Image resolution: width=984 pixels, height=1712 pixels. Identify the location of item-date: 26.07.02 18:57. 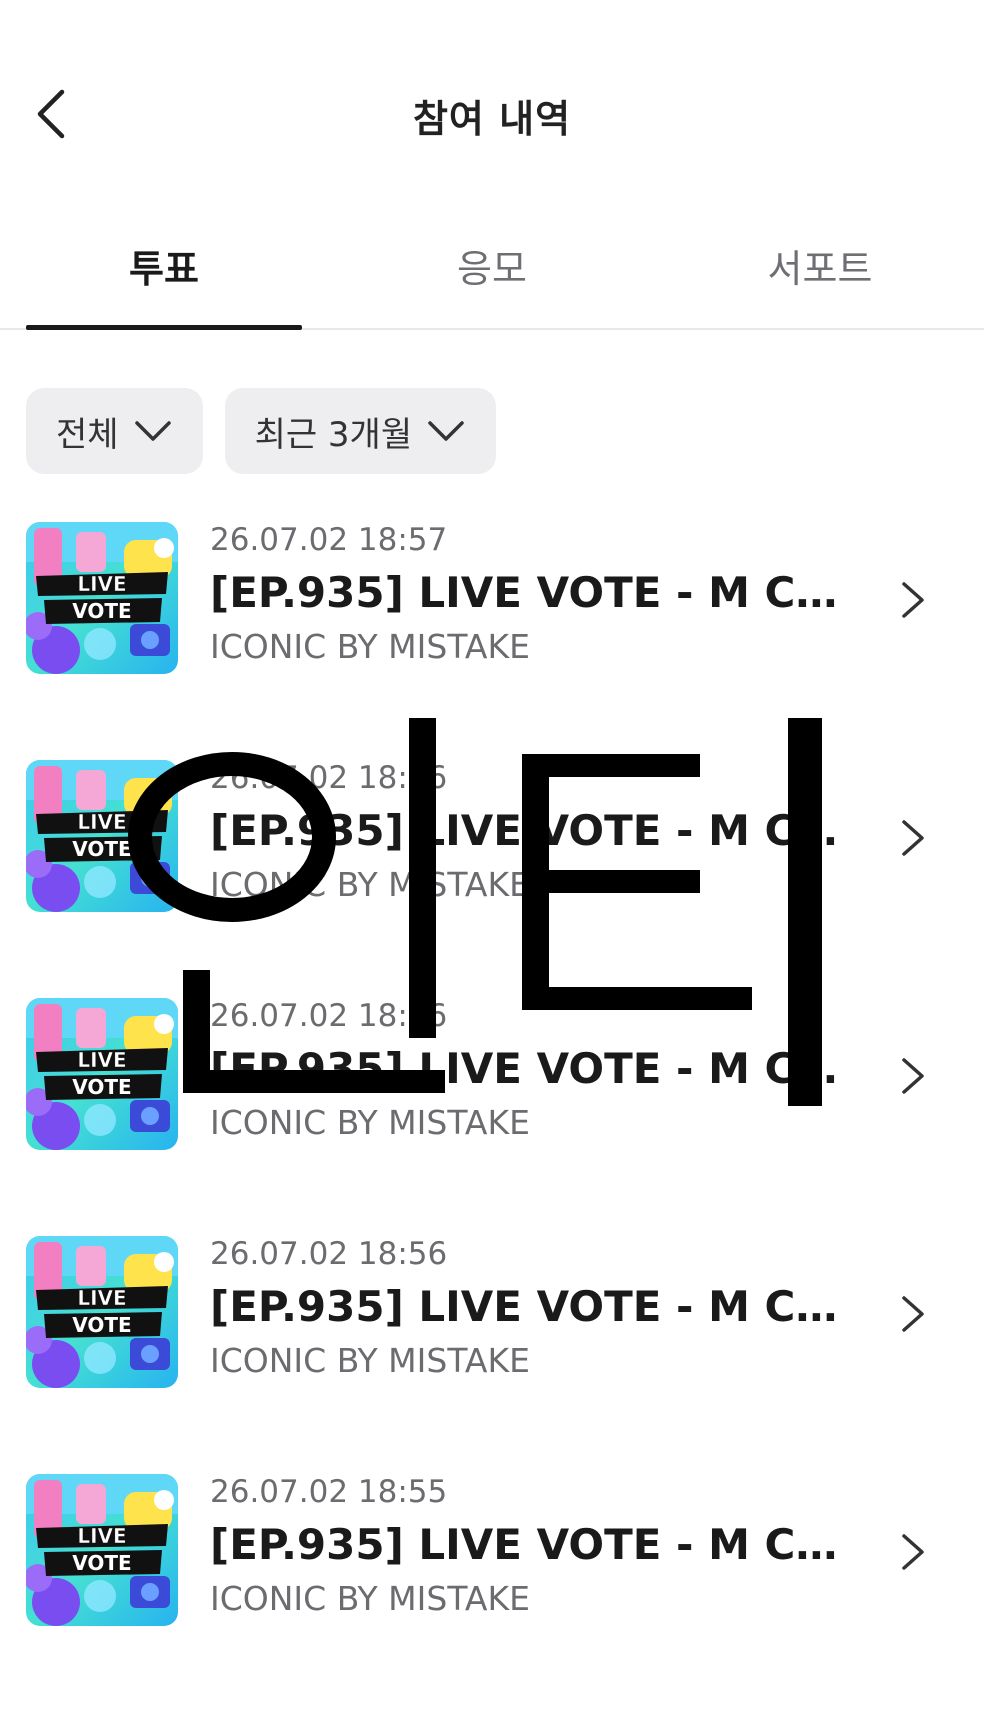
(329, 540).